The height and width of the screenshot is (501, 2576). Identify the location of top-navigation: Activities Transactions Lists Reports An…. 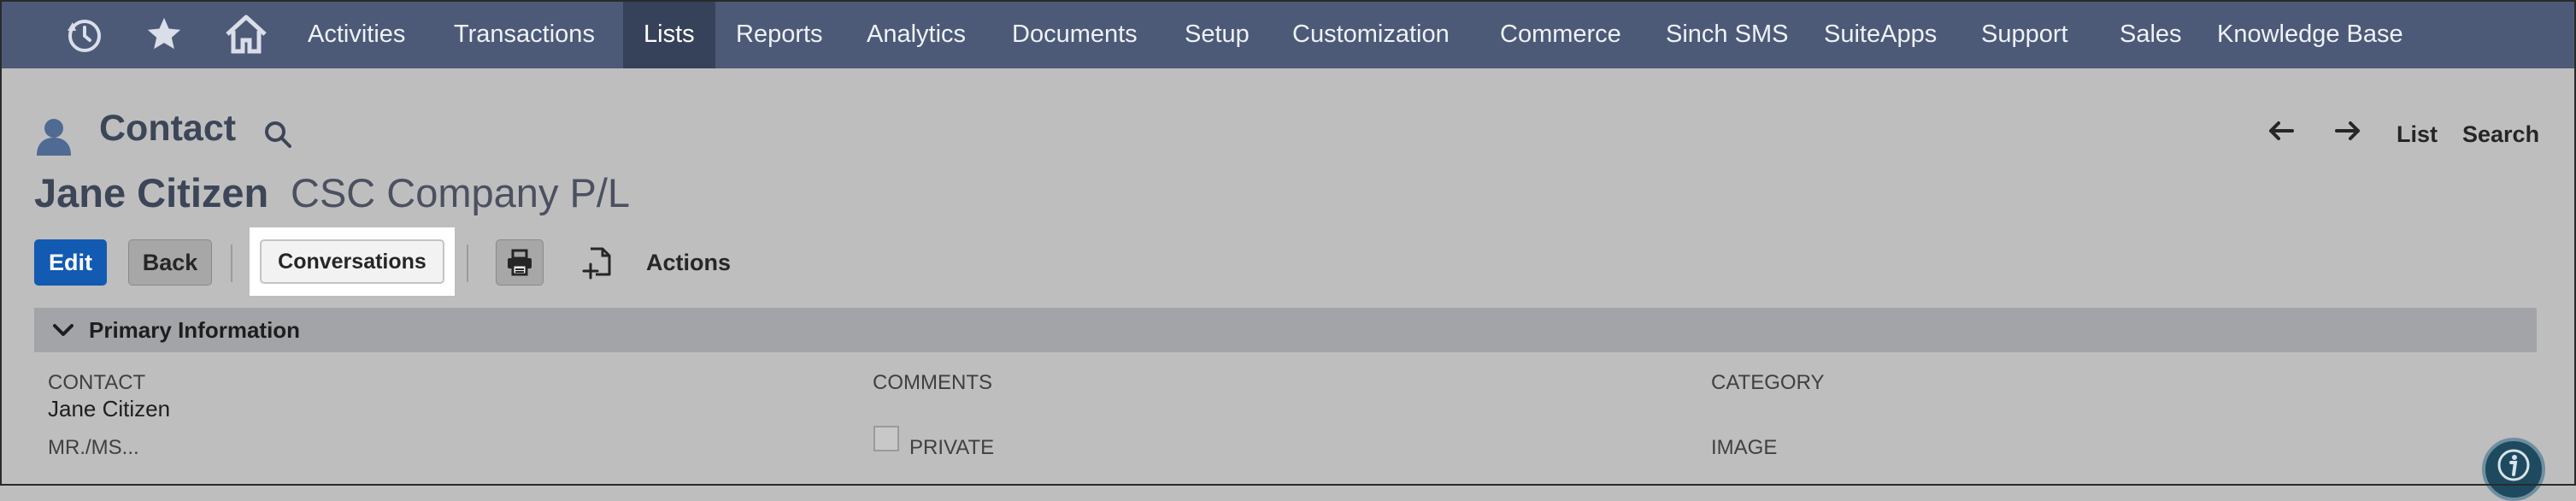
(1288, 34).